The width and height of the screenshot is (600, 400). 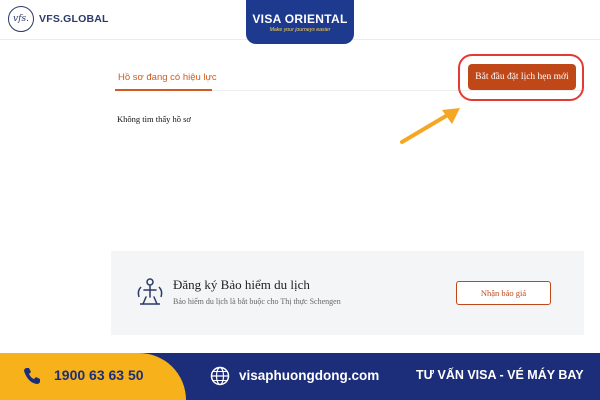 What do you see at coordinates (430, 126) in the screenshot?
I see `pointer-arrow-icon` at bounding box center [430, 126].